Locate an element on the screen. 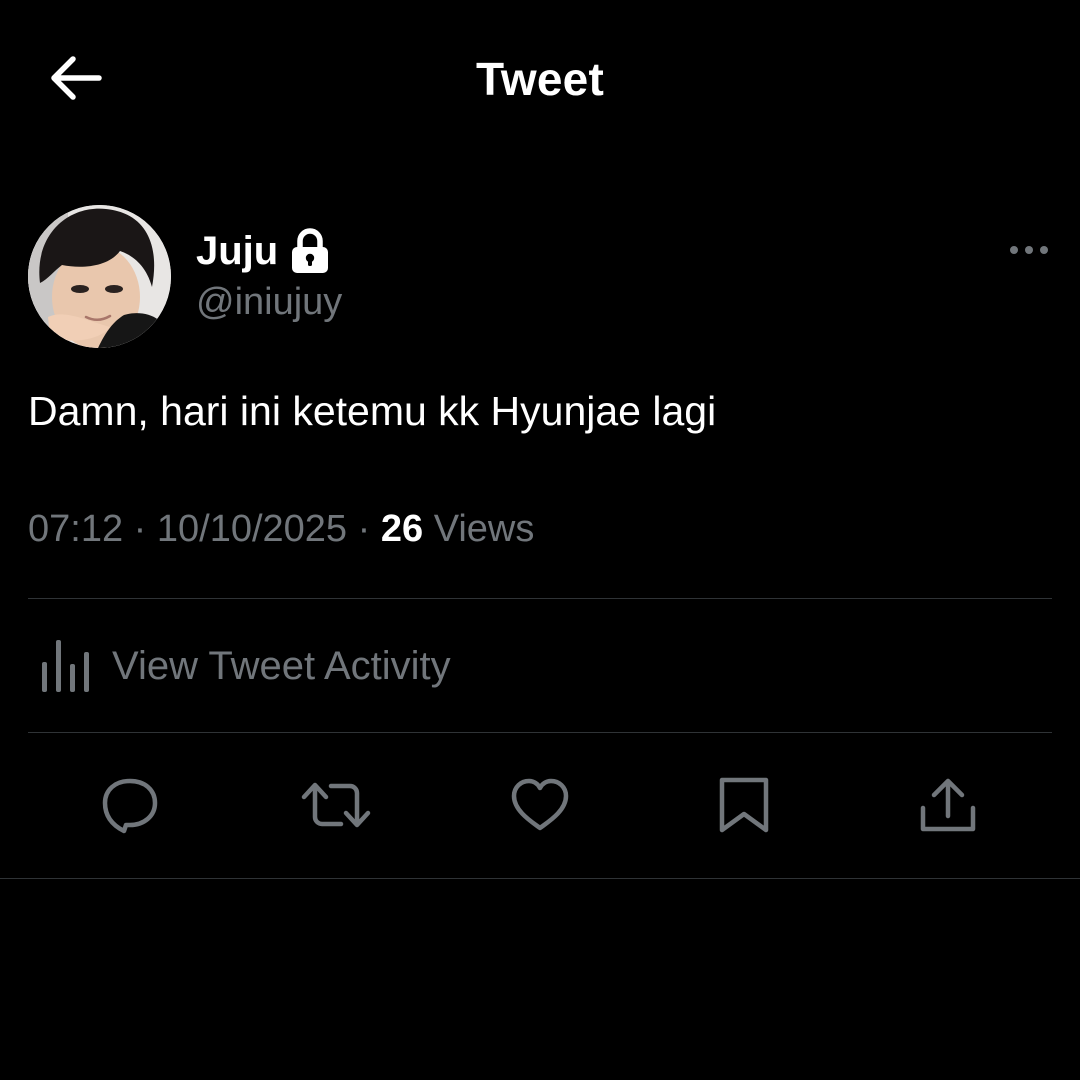  reply-button is located at coordinates (130, 805).